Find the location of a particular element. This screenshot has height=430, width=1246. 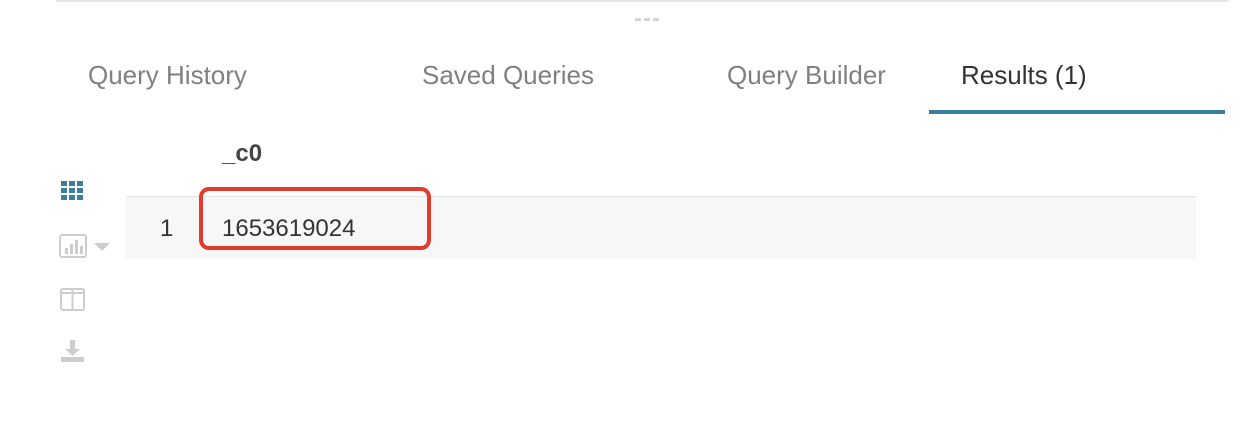

panel-top-divider is located at coordinates (642, 1).